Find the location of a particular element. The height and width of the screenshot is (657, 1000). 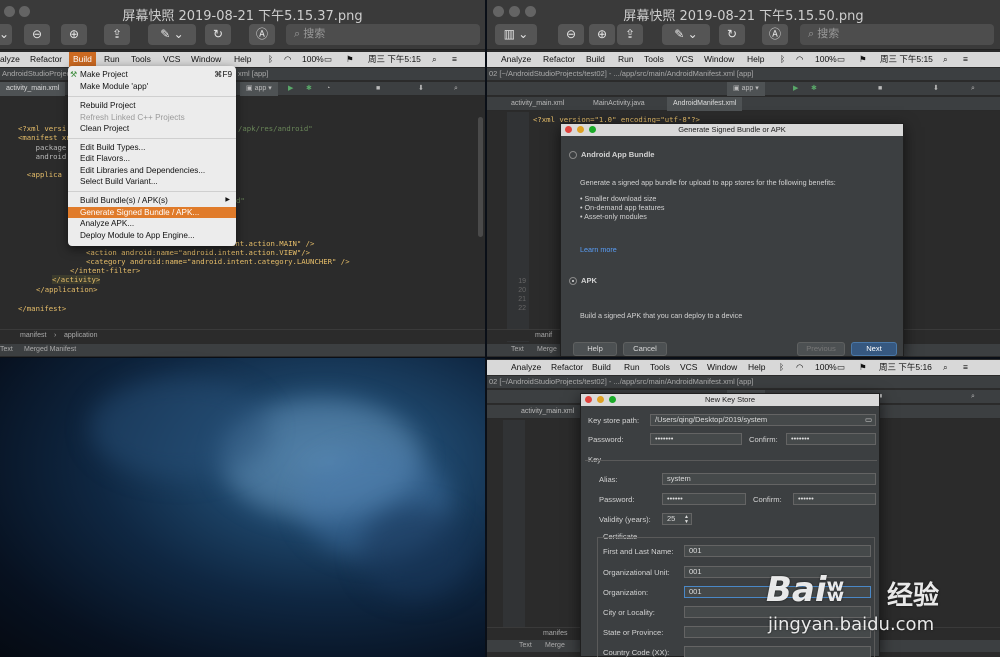

menu-item-build-bundles: Build Bundle(s) / APK(s) ▶ is located at coordinates (152, 200).